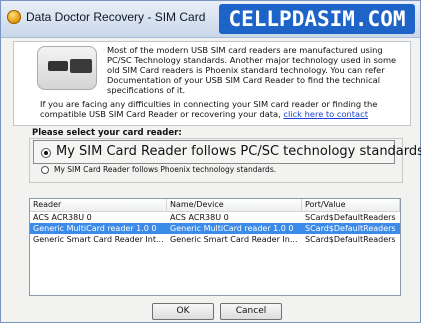 Image resolution: width=421 pixels, height=323 pixels. What do you see at coordinates (234, 205) in the screenshot?
I see `column-name-device: Name/Device` at bounding box center [234, 205].